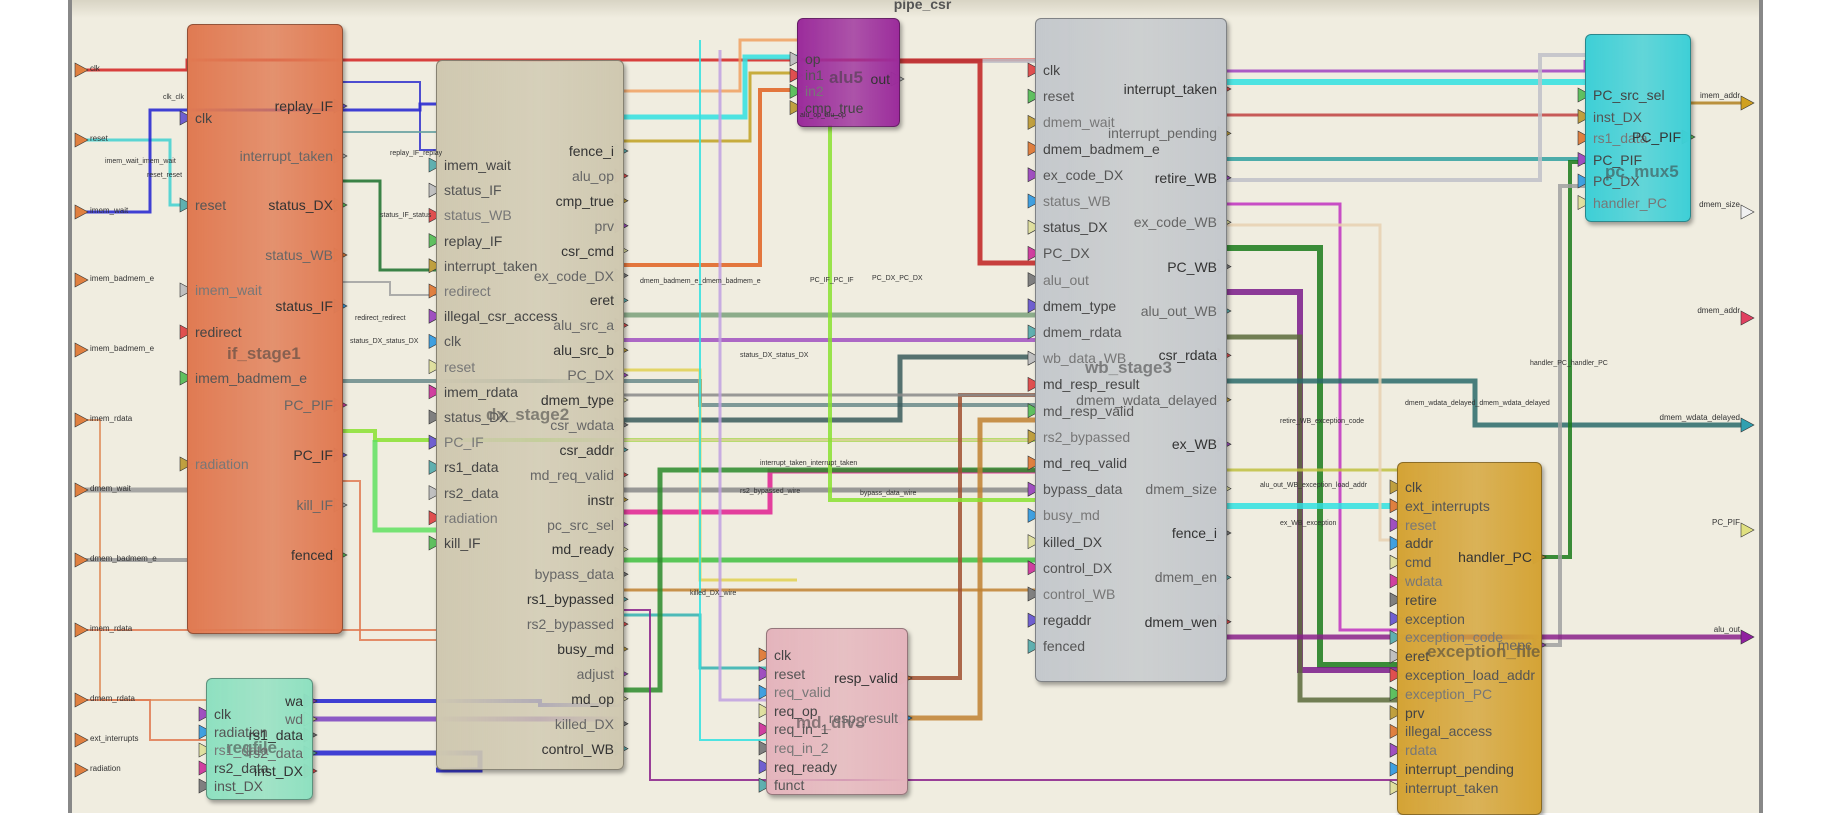  Describe the element at coordinates (789, 785) in the screenshot. I see `port-label-md_div8-funct: funct` at that location.